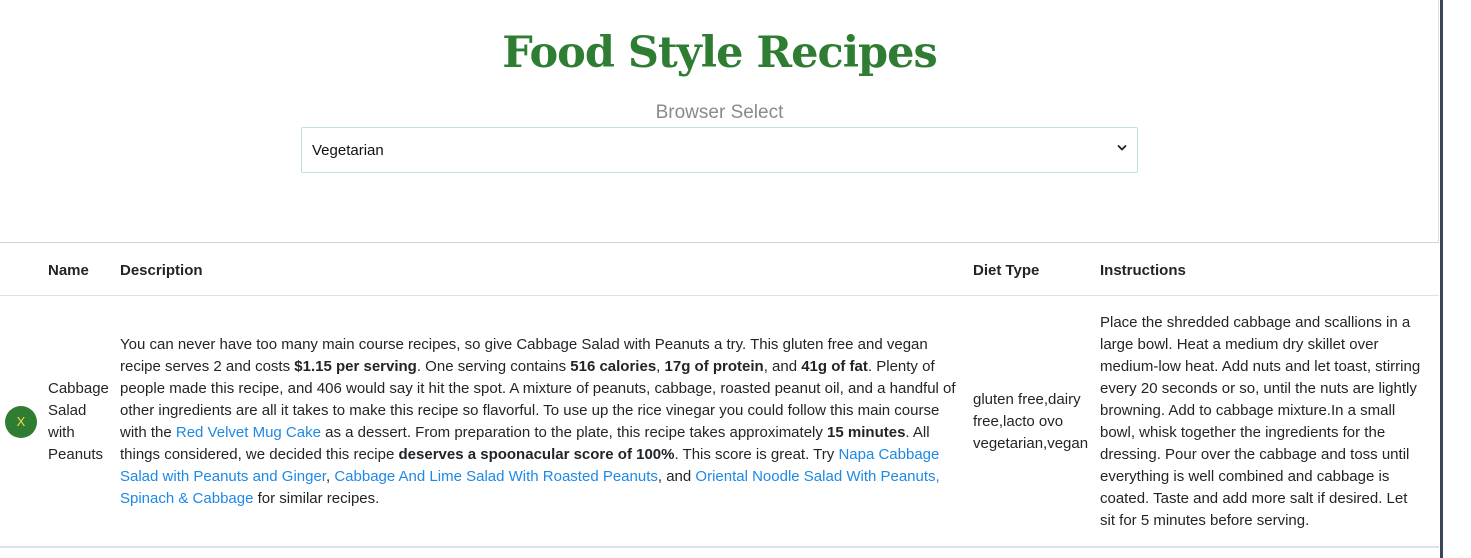  I want to click on recipe-name-line: Cabbage, so click(78, 388).